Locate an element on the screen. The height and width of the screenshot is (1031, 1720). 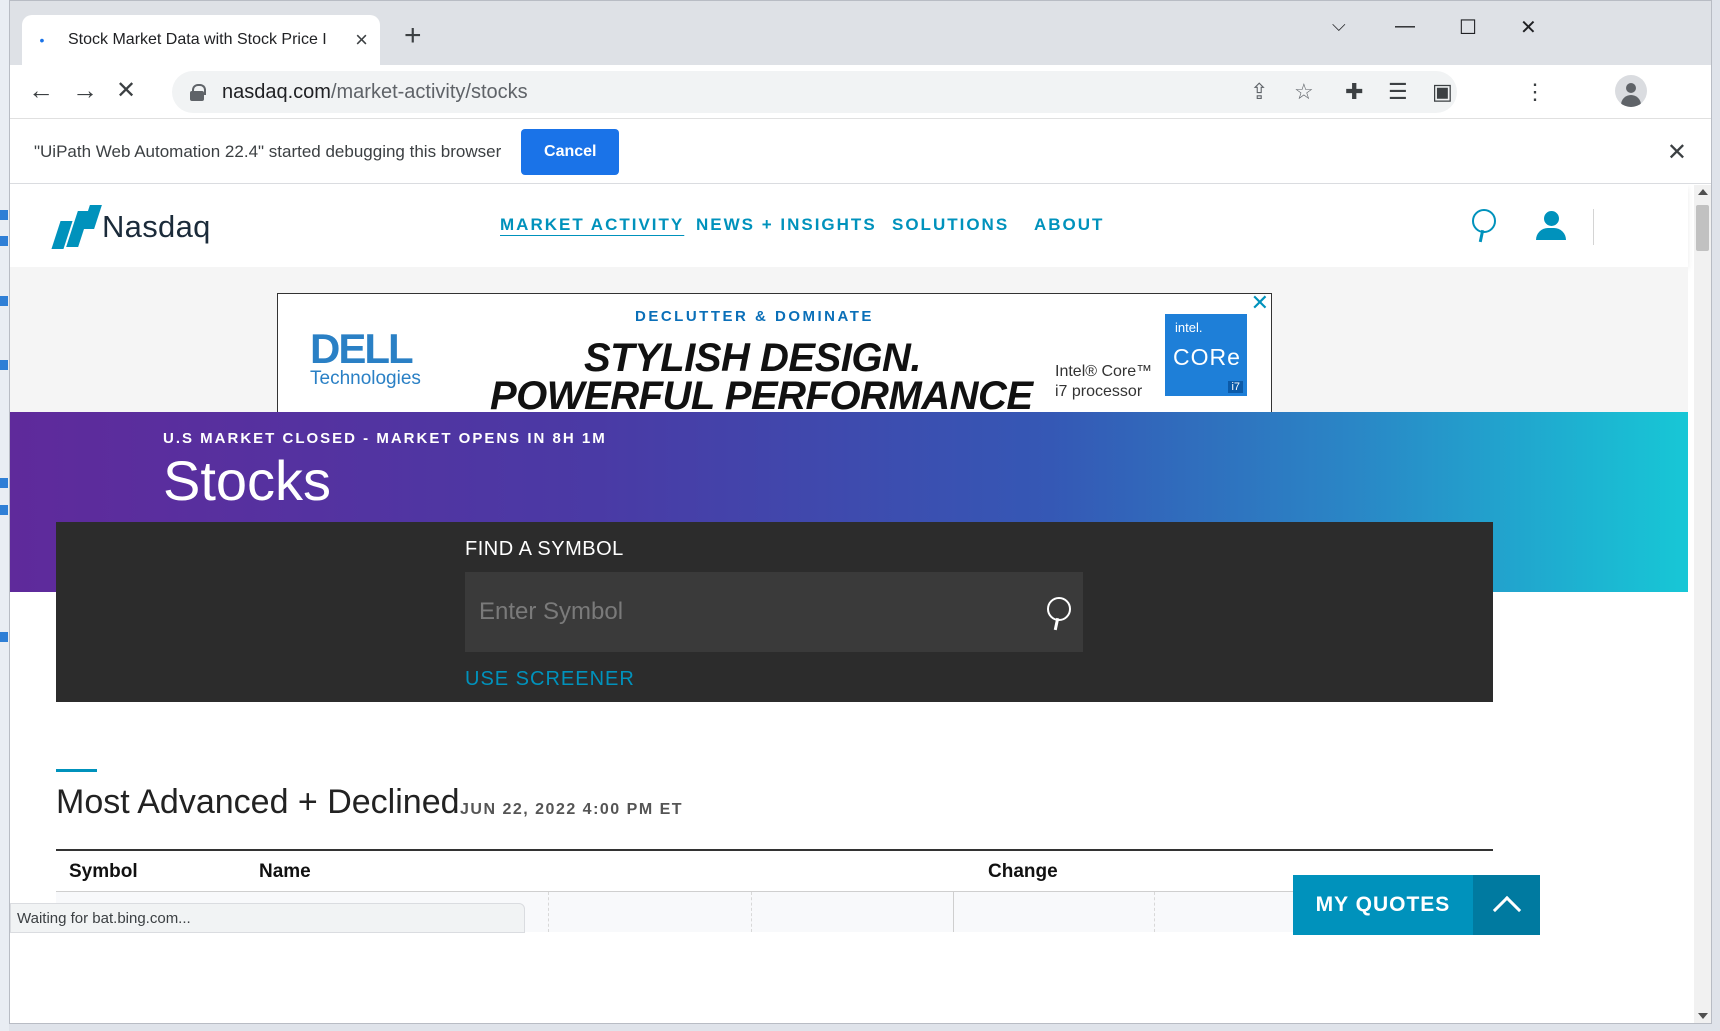
intel-badge-bottom: i7 is located at coordinates (1235, 387).